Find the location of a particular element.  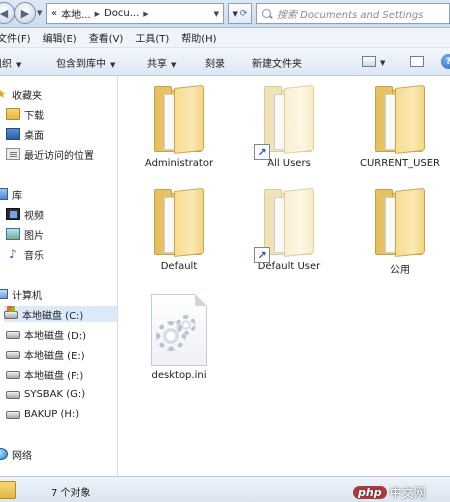

command-bar: 组织 ▼ 包含到库中 ▼ 共享 ▼ 刻录 新建文件夹 ▼ ? is located at coordinates (225, 62).